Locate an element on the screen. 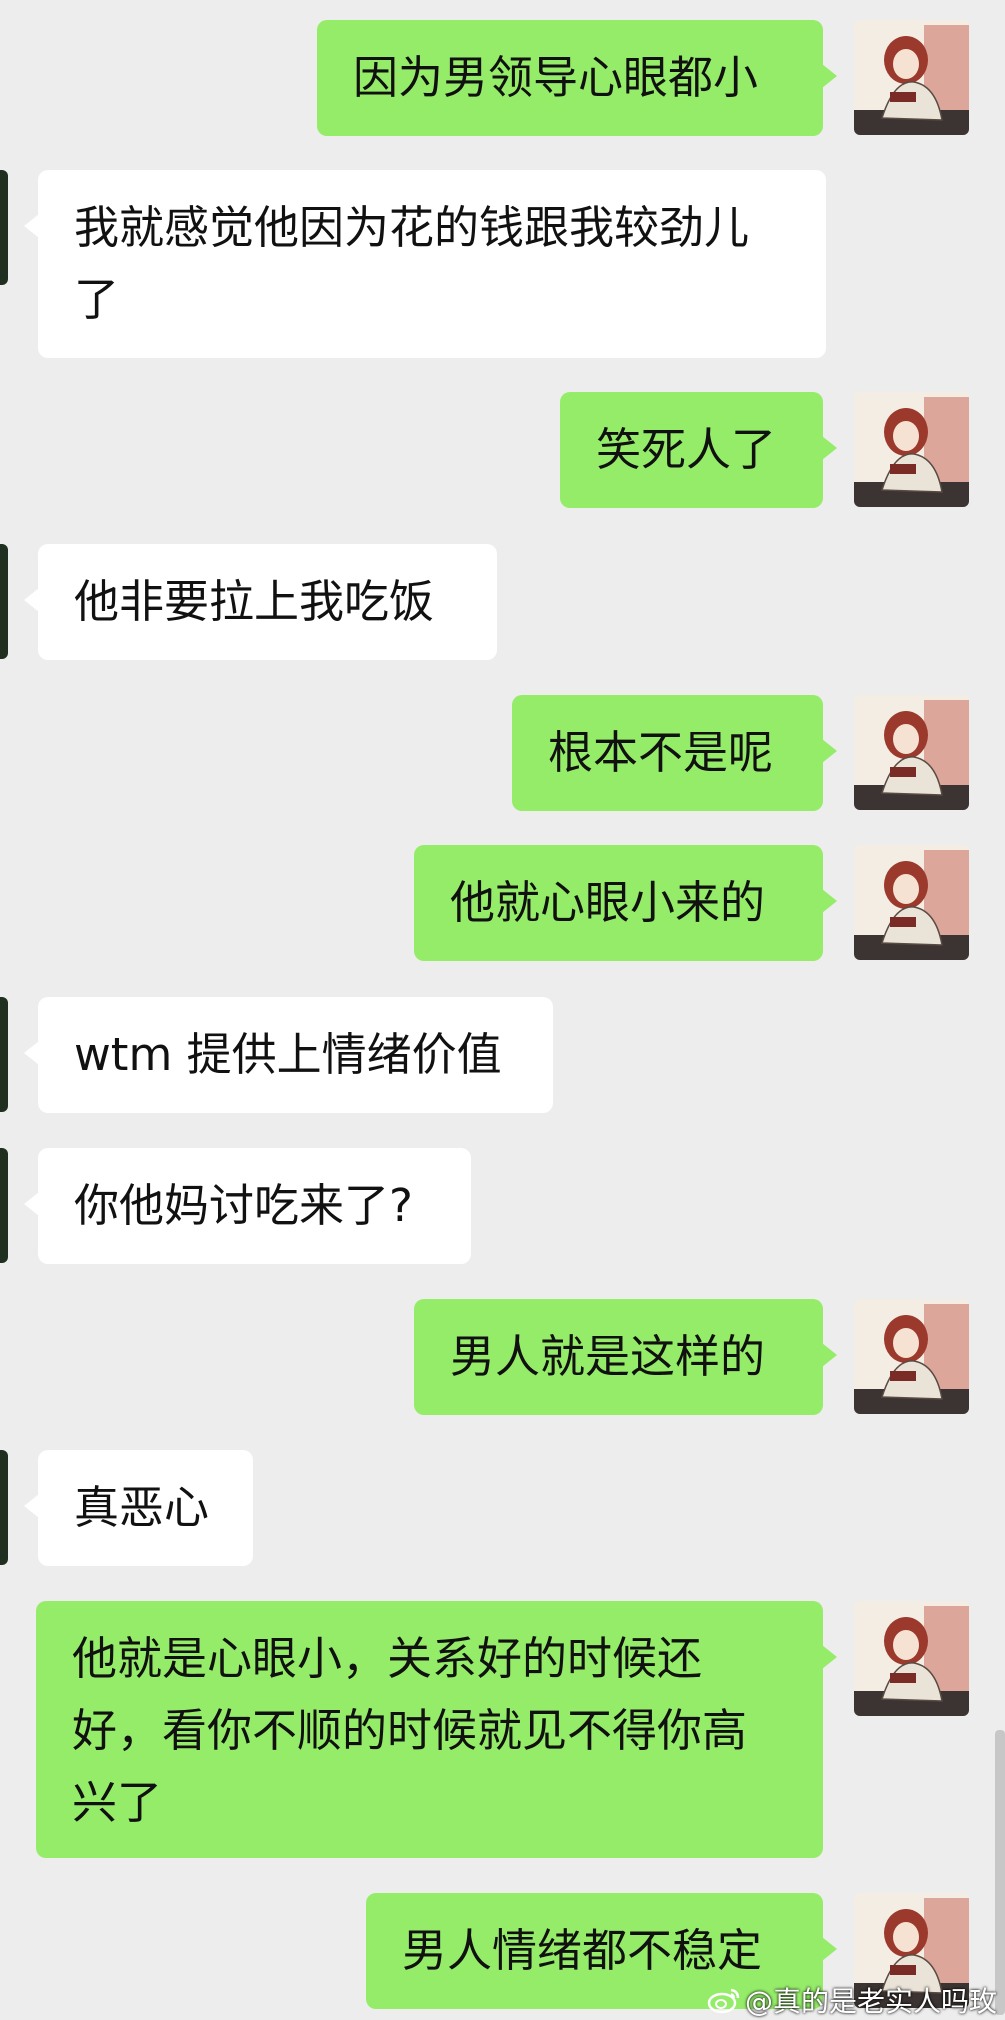  scrollbar is located at coordinates (1000, 1872).